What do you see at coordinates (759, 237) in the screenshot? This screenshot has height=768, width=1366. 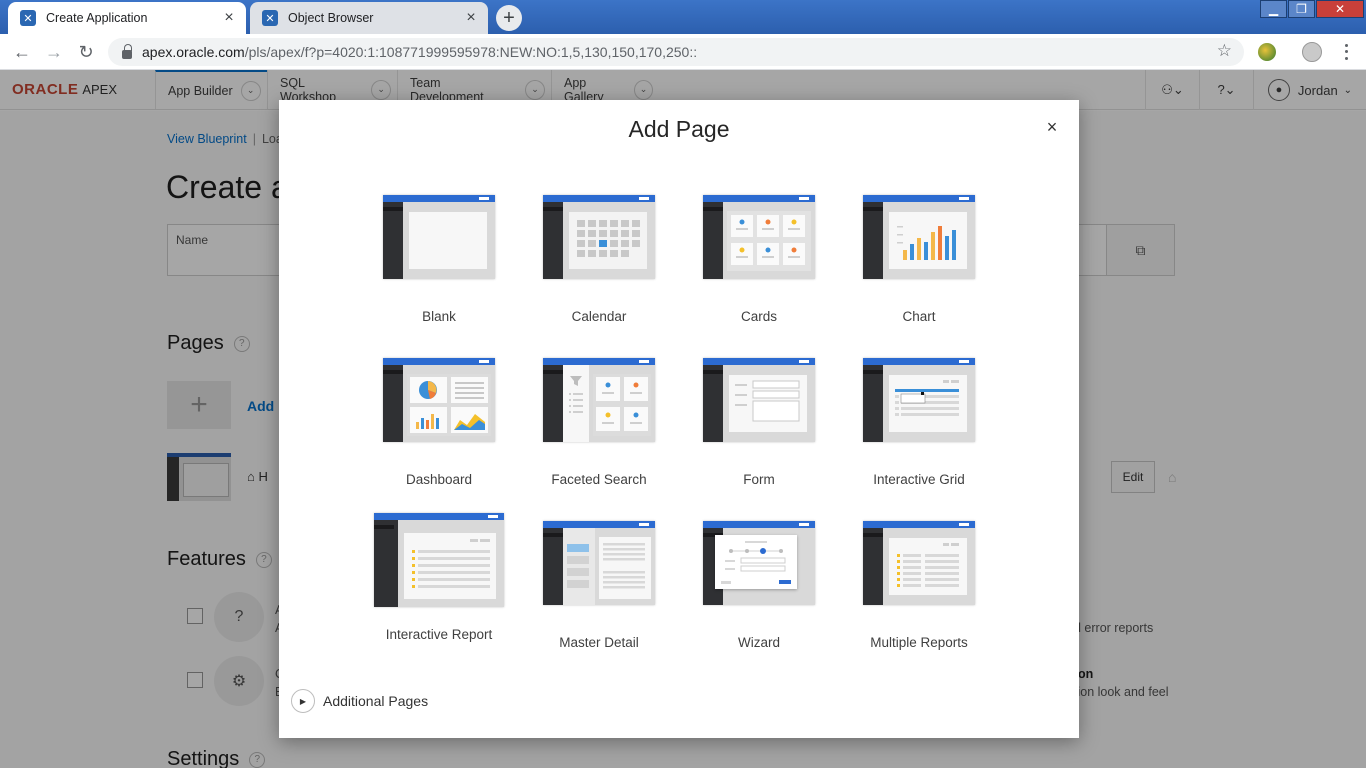 I see `cards-page-icon` at bounding box center [759, 237].